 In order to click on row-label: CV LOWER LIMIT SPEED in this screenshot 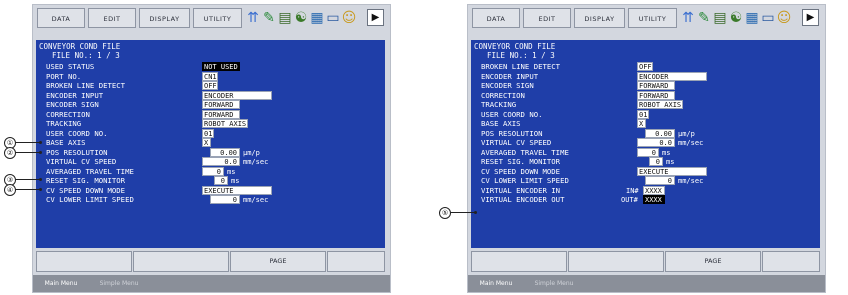, I will do `click(90, 199)`.